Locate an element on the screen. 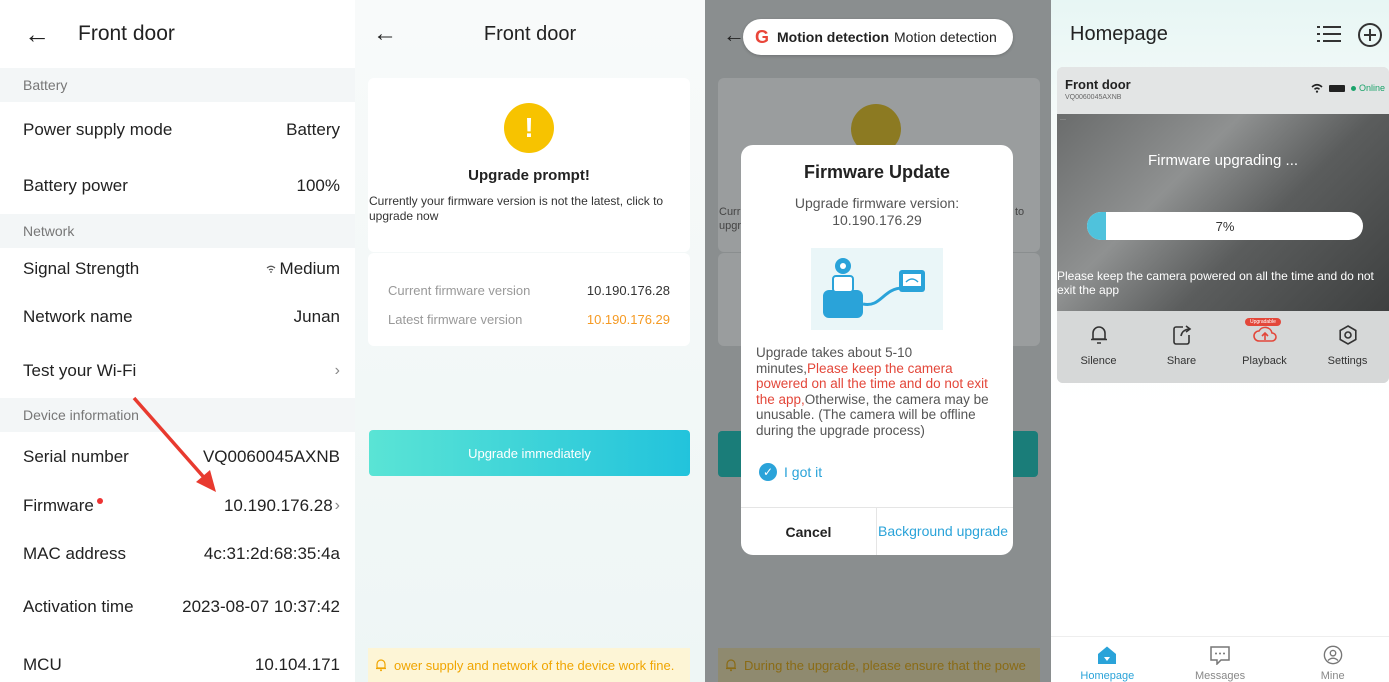  latest-version-value: 10.190.176.29 is located at coordinates (628, 319).